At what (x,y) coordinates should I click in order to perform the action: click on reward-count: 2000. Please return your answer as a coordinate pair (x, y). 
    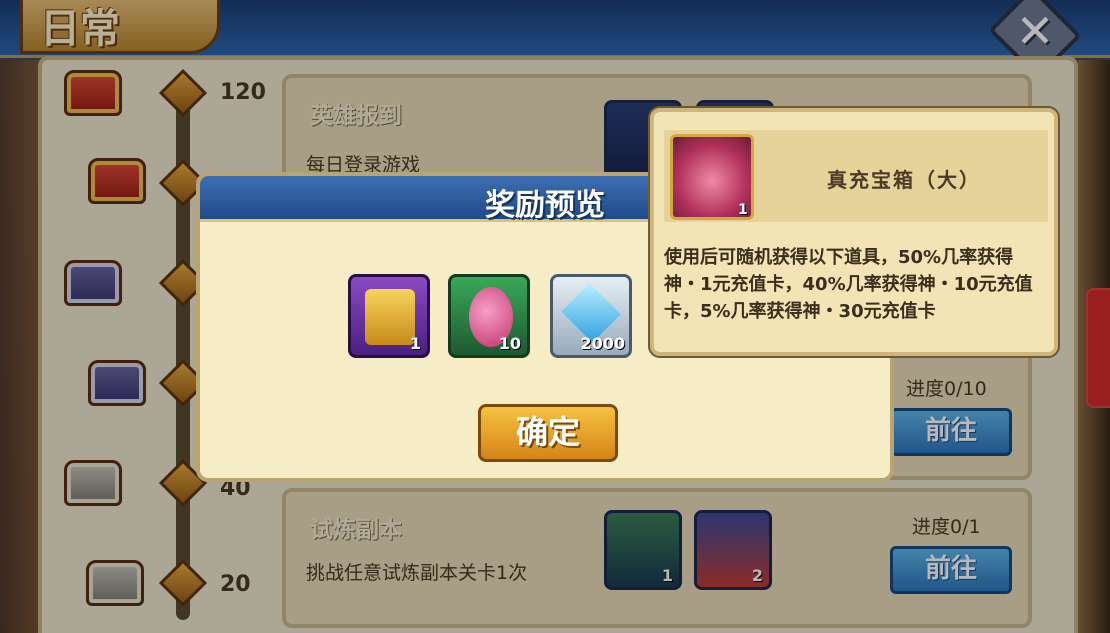
    Looking at the image, I should click on (602, 343).